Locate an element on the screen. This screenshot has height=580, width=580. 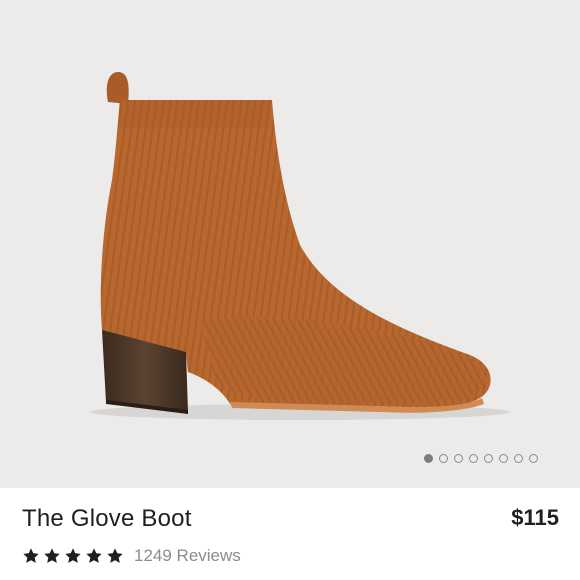
star-rating is located at coordinates (73, 556).